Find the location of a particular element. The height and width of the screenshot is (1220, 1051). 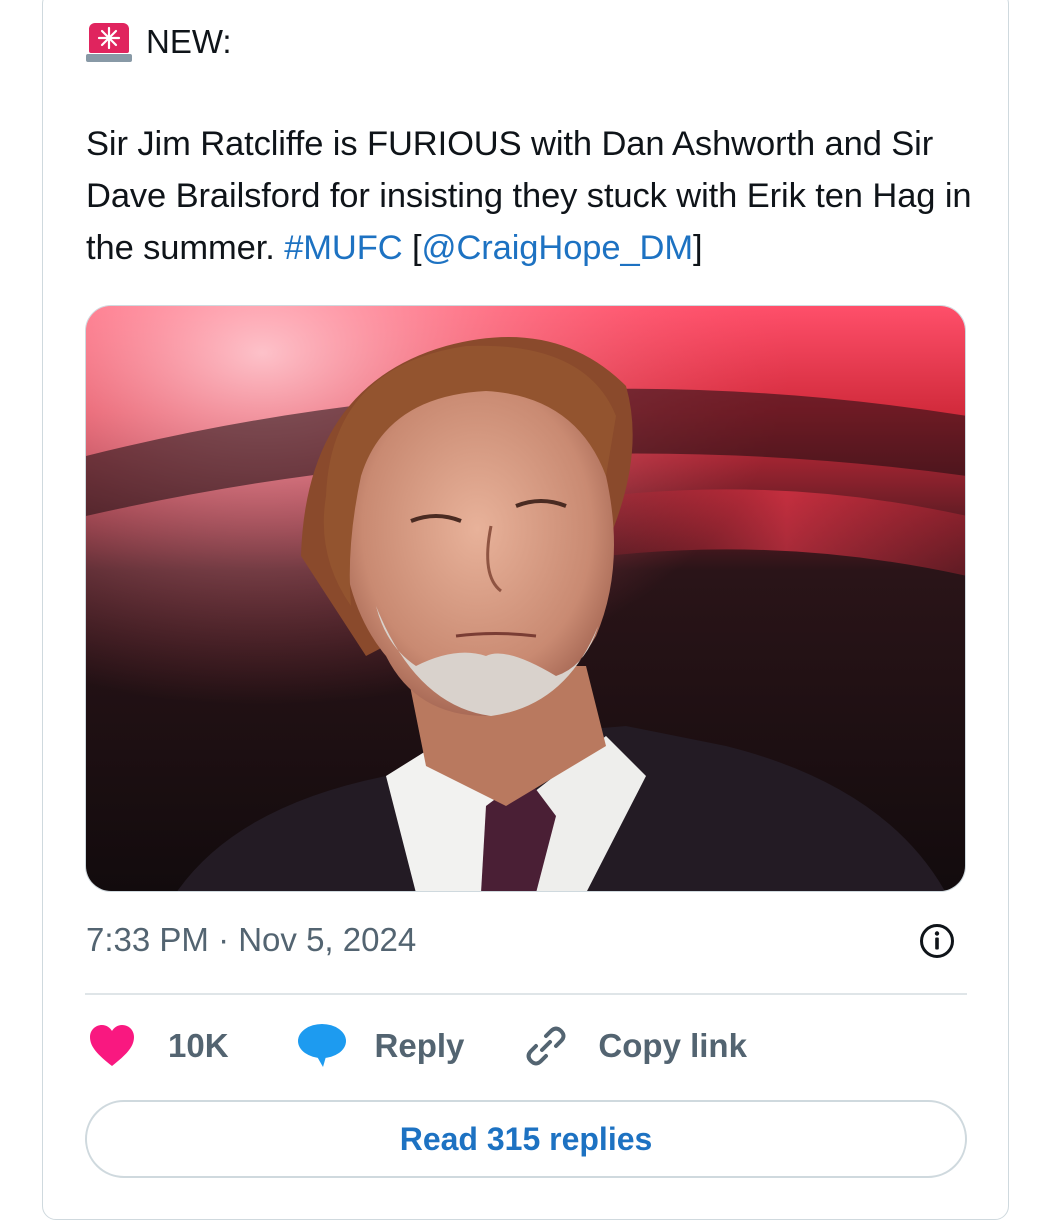

read-replies-button: Read 315 replies is located at coordinates (526, 1139).